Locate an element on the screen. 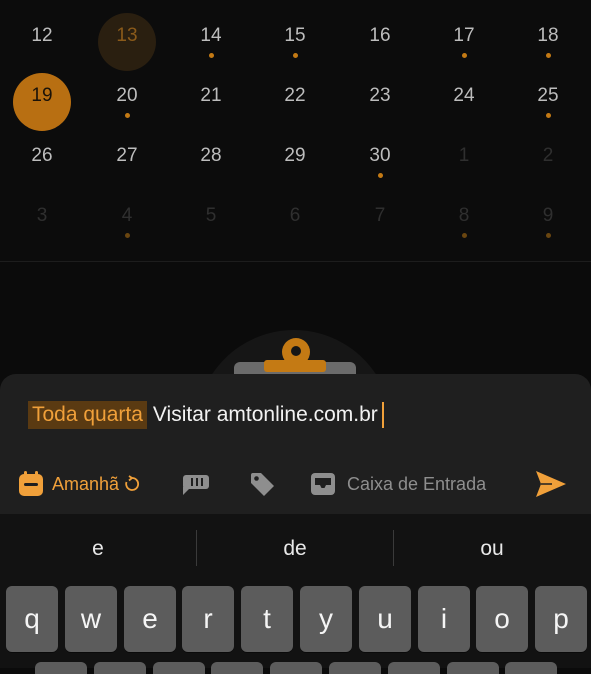 Image resolution: width=591 pixels, height=674 pixels. calendar-day-23: 23 is located at coordinates (380, 102).